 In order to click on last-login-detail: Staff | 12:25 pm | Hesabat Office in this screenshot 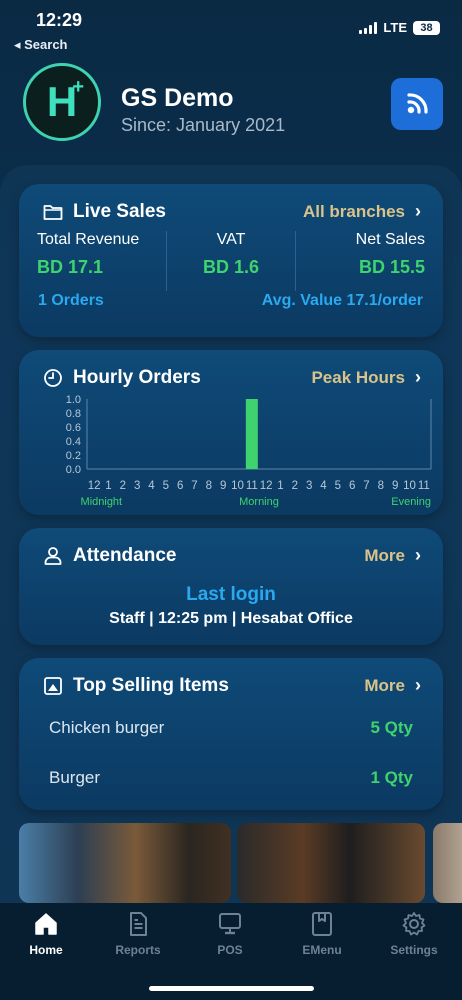, I will do `click(231, 618)`.